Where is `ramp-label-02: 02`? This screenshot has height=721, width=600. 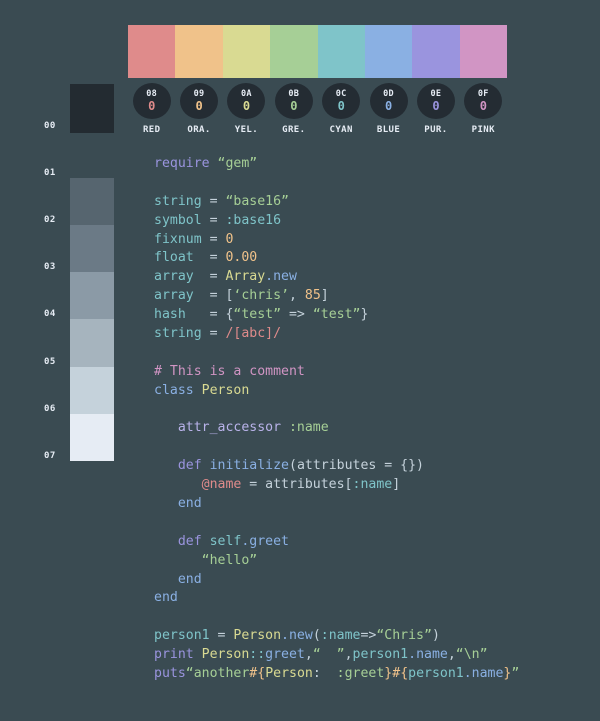 ramp-label-02: 02 is located at coordinates (50, 220).